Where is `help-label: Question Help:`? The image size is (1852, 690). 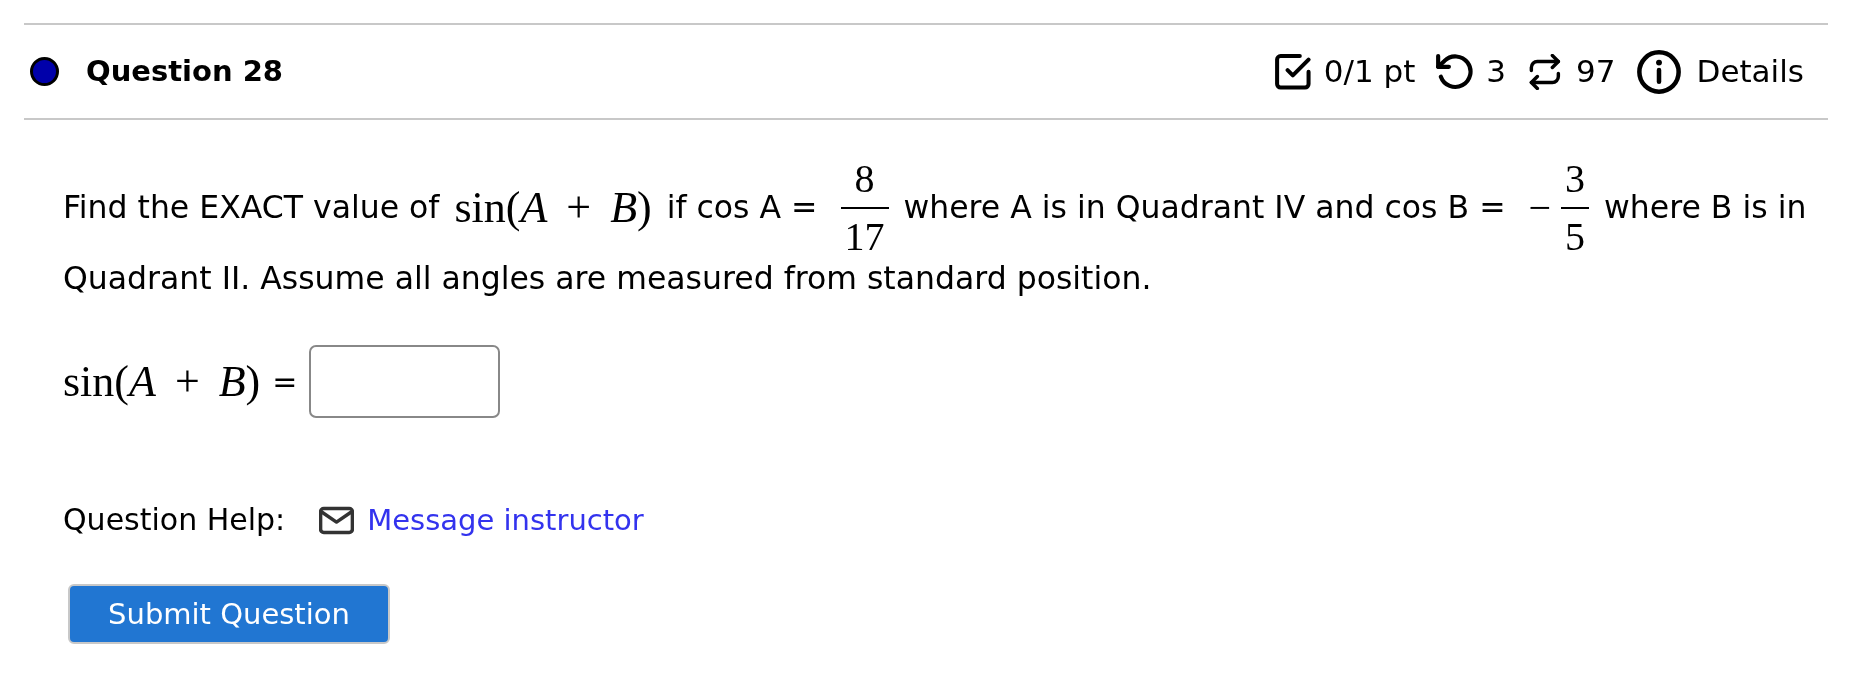
help-label: Question Help: is located at coordinates (174, 520).